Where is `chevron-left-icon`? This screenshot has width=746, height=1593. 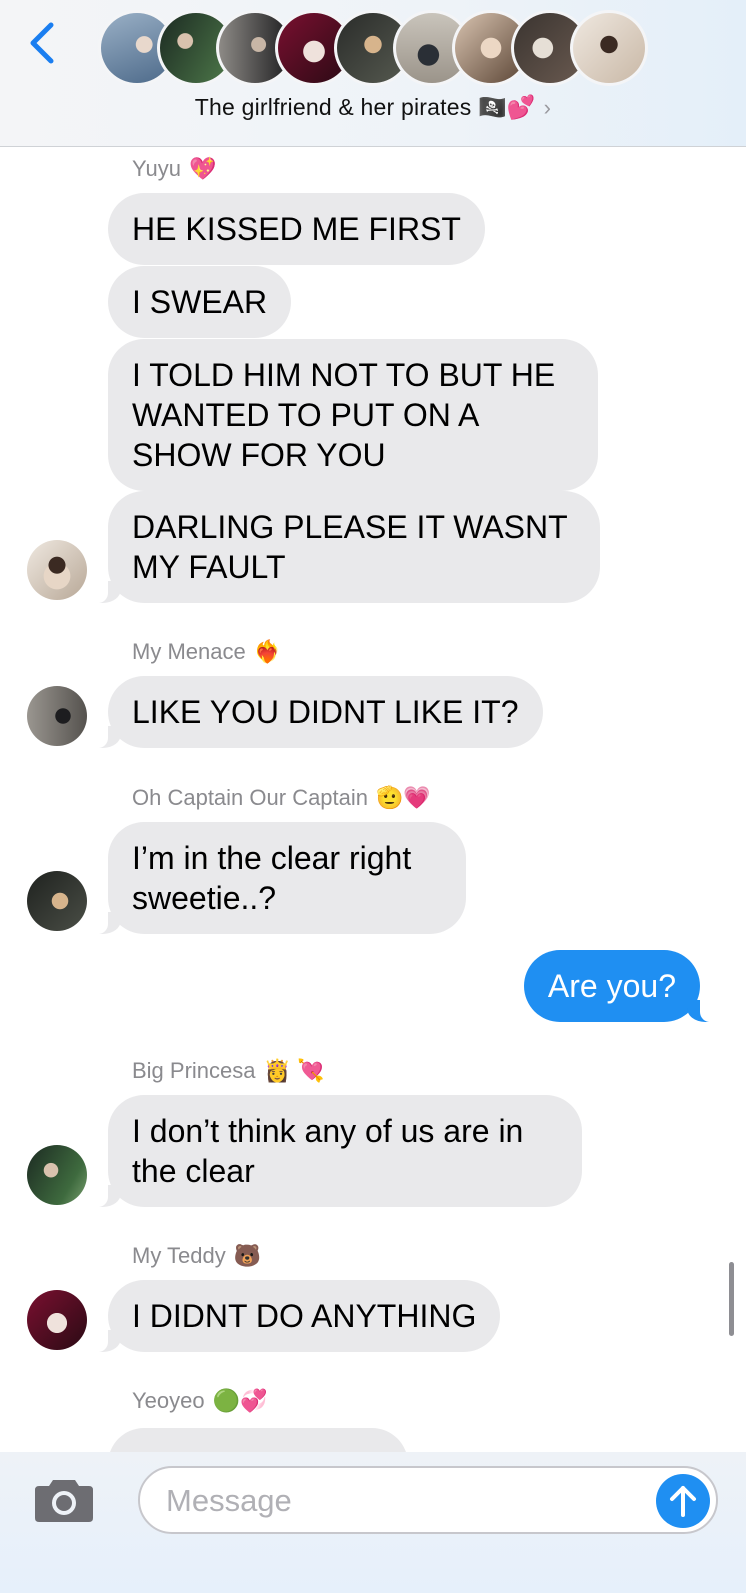 chevron-left-icon is located at coordinates (42, 43).